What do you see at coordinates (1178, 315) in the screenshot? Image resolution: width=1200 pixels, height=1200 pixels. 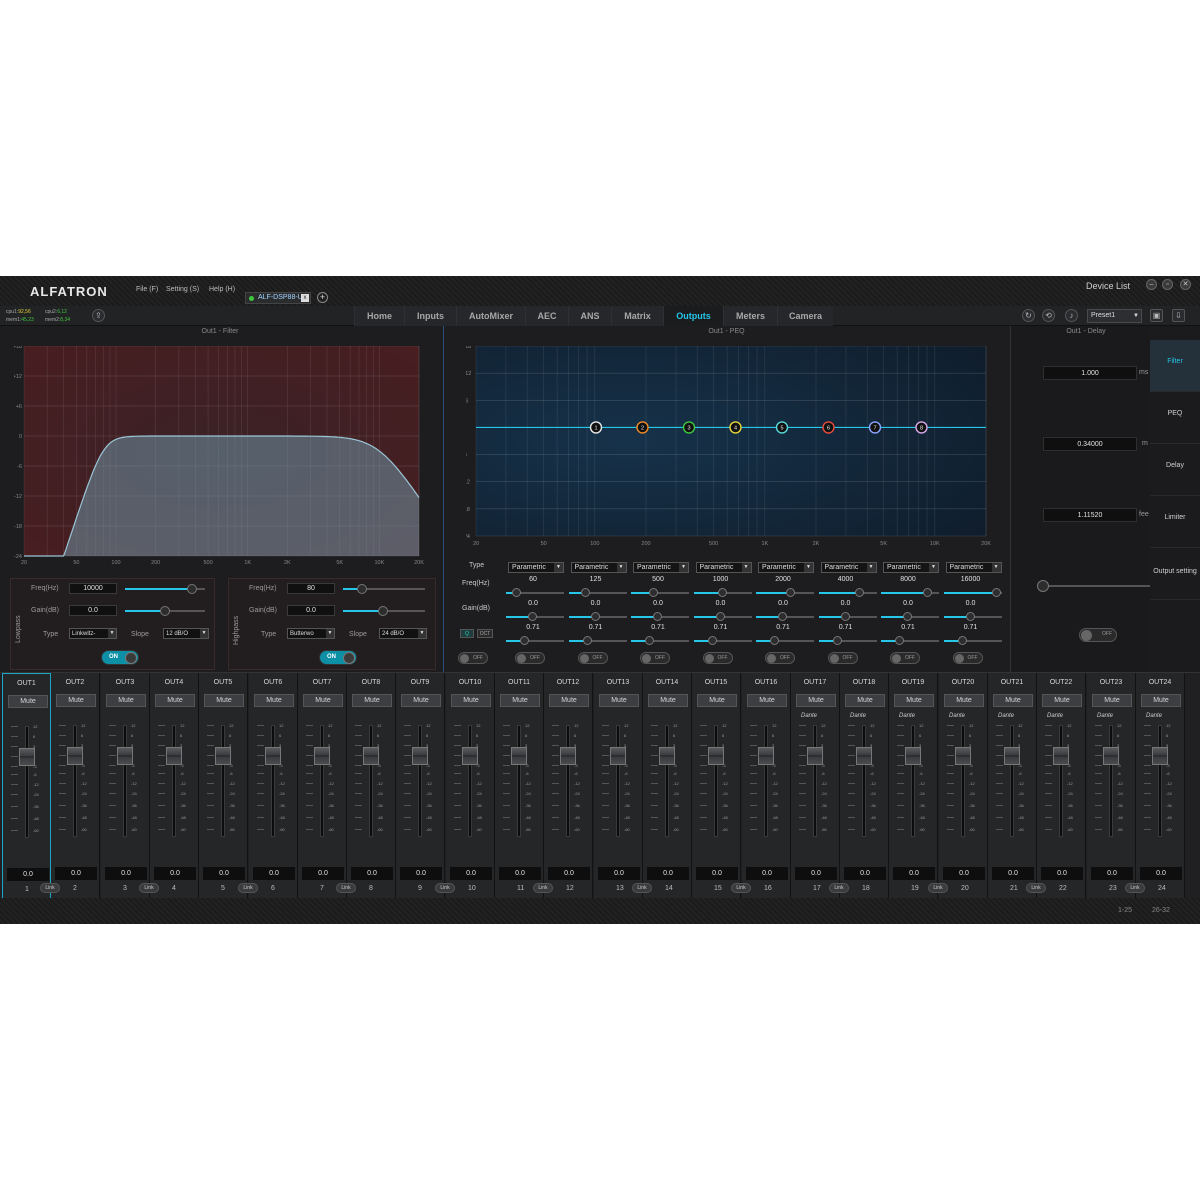 I see `export-icon: ⇩` at bounding box center [1178, 315].